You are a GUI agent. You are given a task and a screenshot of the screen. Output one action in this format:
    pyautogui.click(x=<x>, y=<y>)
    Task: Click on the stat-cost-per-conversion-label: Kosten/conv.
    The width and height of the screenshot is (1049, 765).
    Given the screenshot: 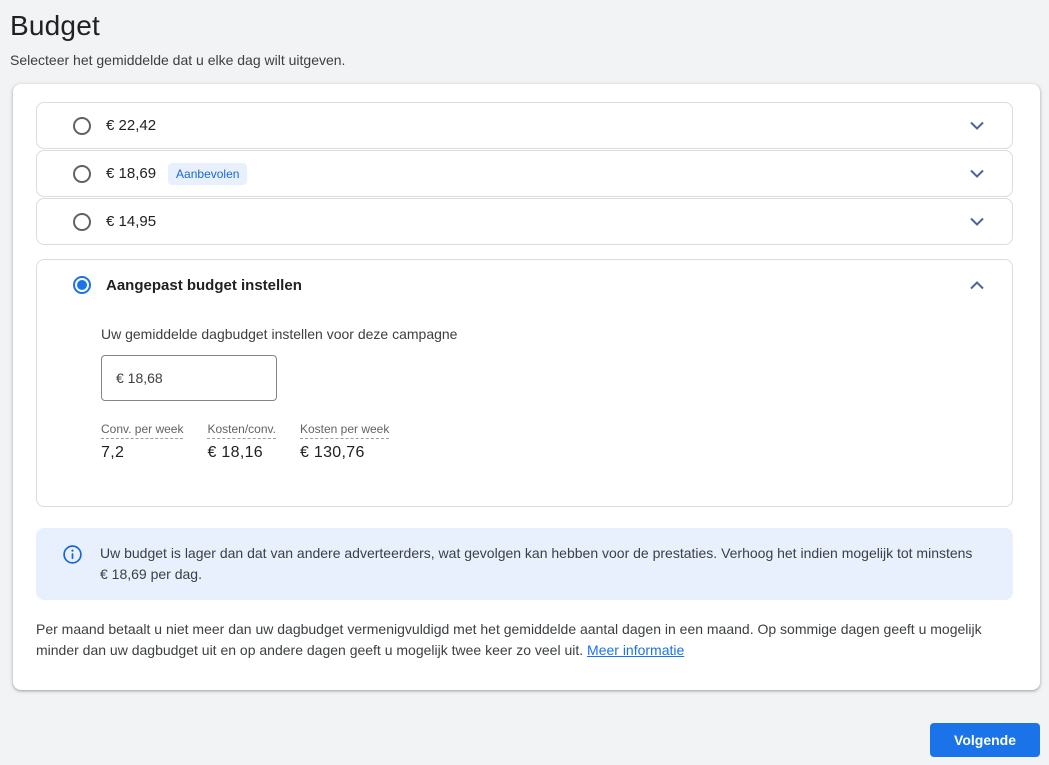 What is the action you would take?
    pyautogui.click(x=241, y=430)
    